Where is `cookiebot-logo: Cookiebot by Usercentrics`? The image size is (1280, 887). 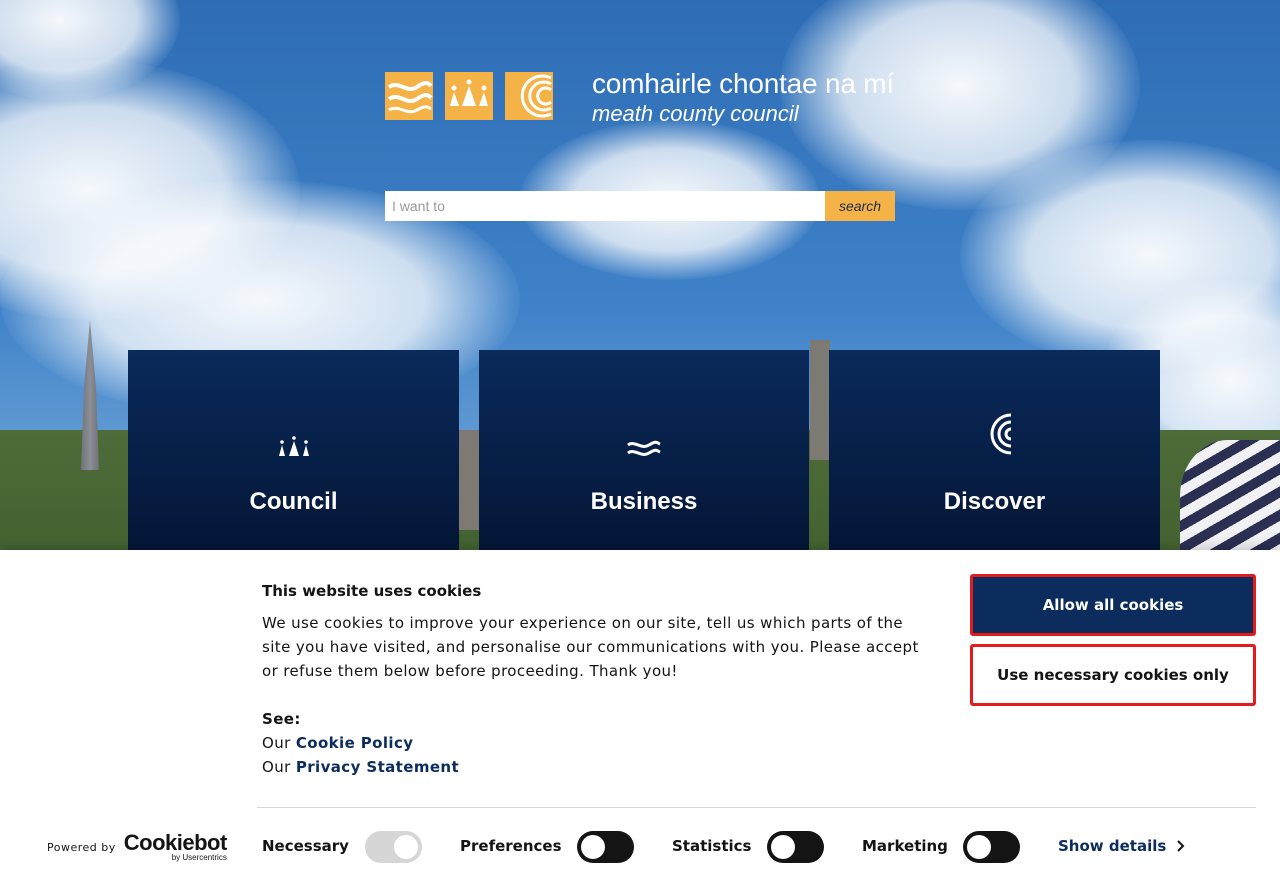 cookiebot-logo: Cookiebot by Usercentrics is located at coordinates (175, 846).